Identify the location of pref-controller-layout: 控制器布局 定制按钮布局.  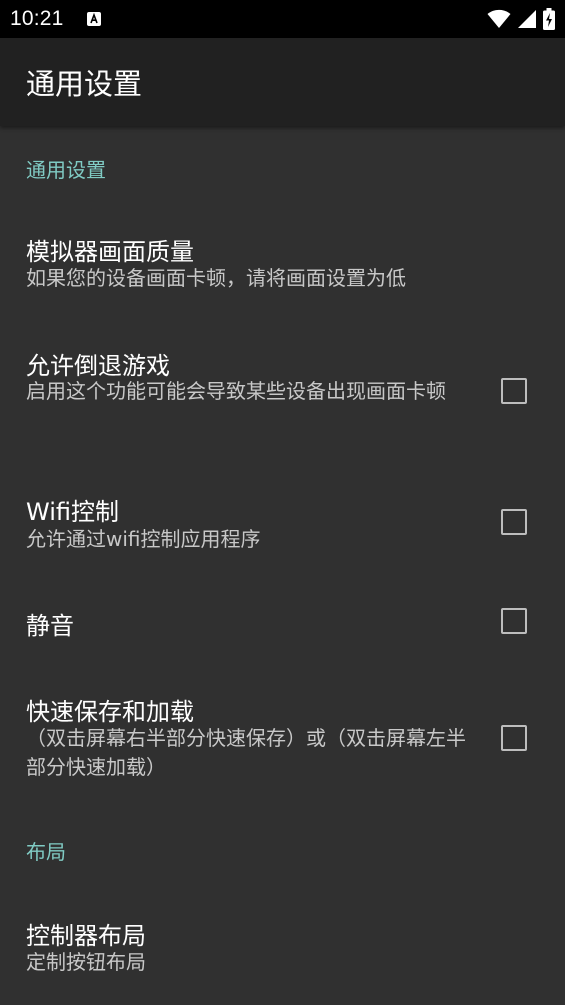
(282, 942).